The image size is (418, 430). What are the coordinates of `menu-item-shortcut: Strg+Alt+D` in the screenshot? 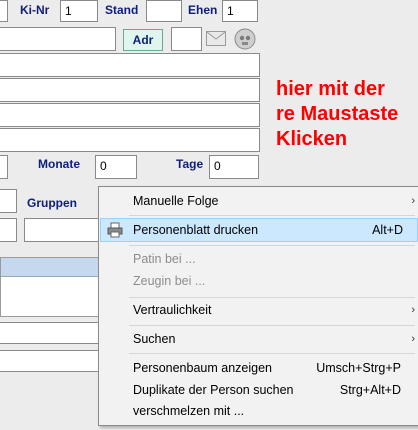 It's located at (370, 390).